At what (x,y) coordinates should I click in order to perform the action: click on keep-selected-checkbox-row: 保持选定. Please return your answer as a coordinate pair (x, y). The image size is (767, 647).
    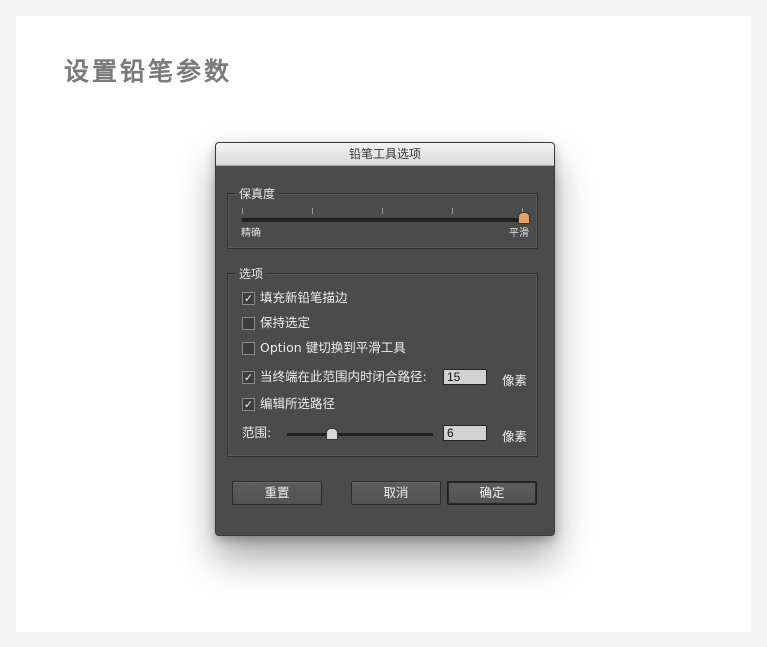
    Looking at the image, I should click on (276, 323).